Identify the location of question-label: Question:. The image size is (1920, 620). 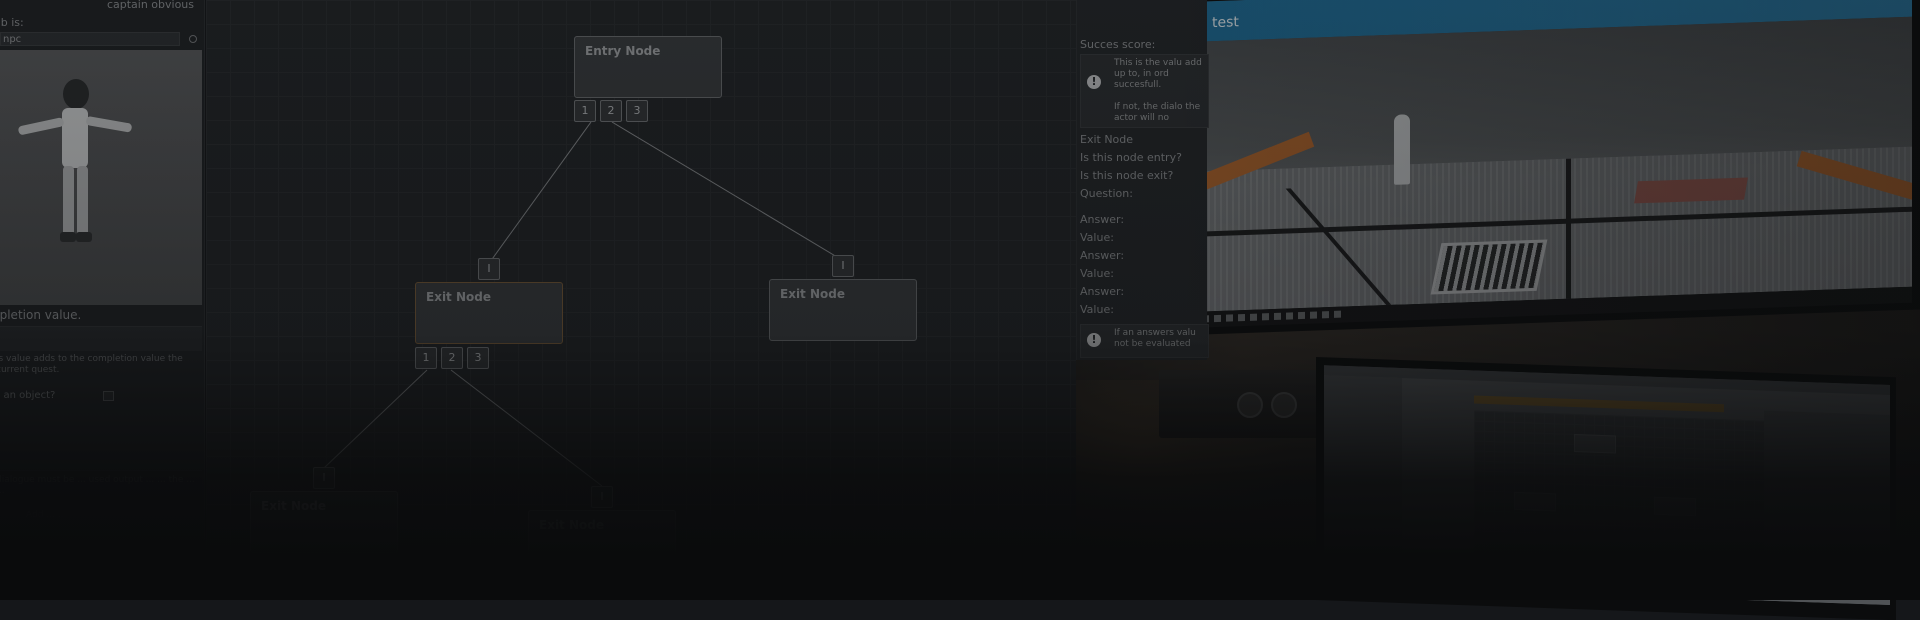
(1106, 193).